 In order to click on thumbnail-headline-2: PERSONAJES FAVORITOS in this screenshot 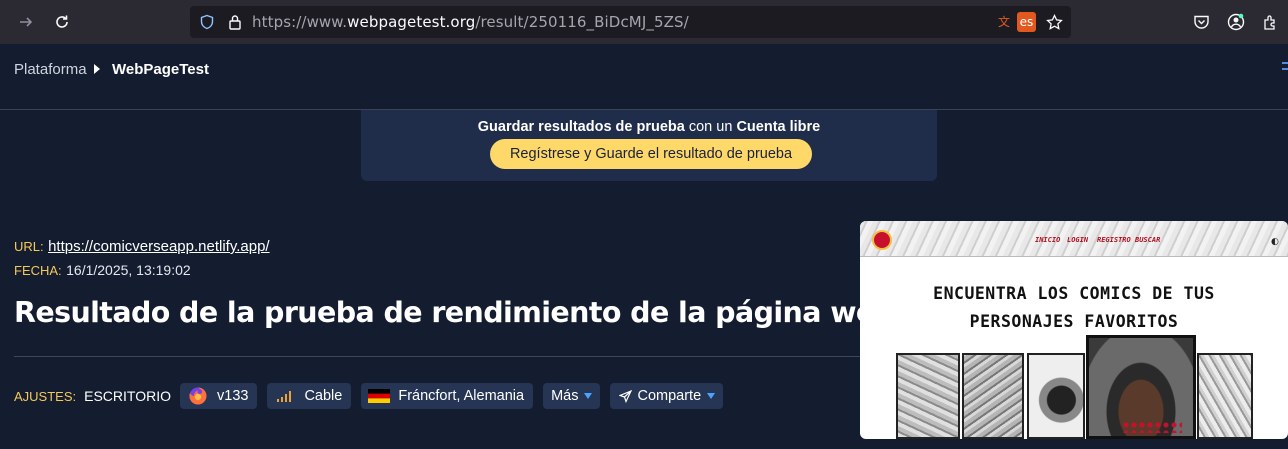, I will do `click(1074, 321)`.